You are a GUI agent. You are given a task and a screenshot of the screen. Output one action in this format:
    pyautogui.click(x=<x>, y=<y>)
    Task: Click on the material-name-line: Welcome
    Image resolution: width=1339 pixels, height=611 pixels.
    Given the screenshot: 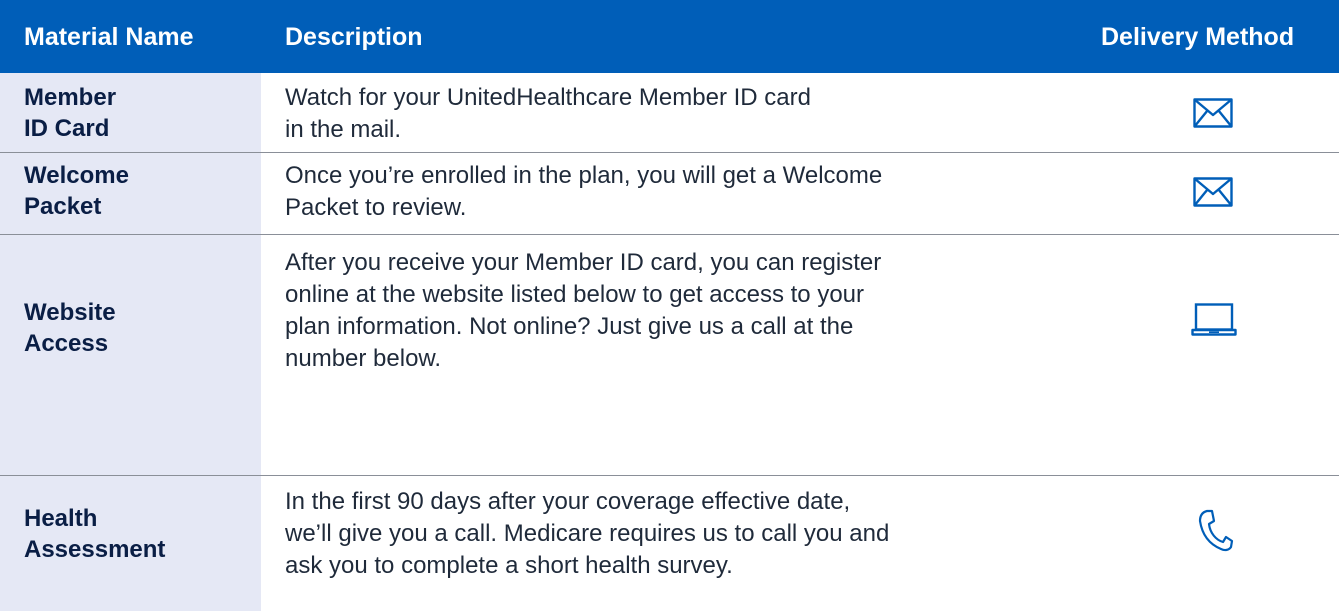 What is the action you would take?
    pyautogui.click(x=76, y=175)
    